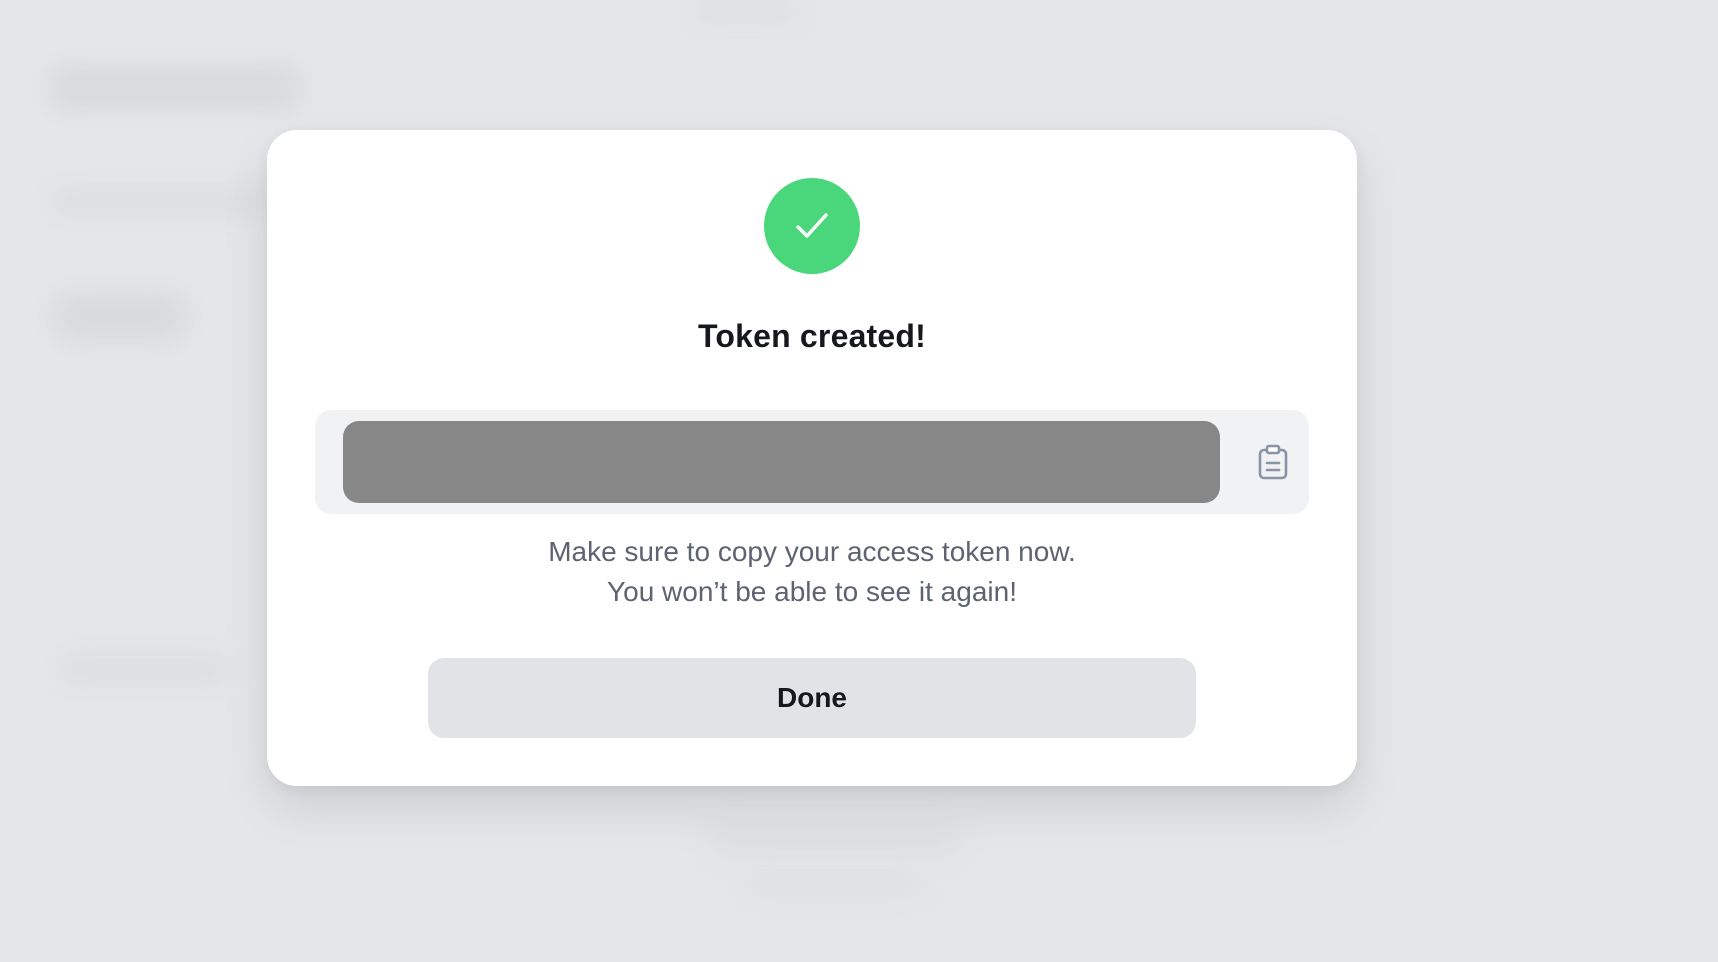 This screenshot has width=1718, height=962. Describe the element at coordinates (812, 698) in the screenshot. I see `done-button: Done` at that location.